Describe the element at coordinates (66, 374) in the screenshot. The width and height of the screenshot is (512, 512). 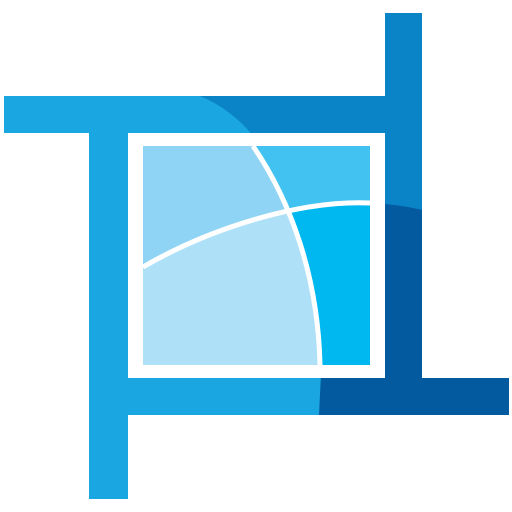
I see `frame-light-lower` at that location.